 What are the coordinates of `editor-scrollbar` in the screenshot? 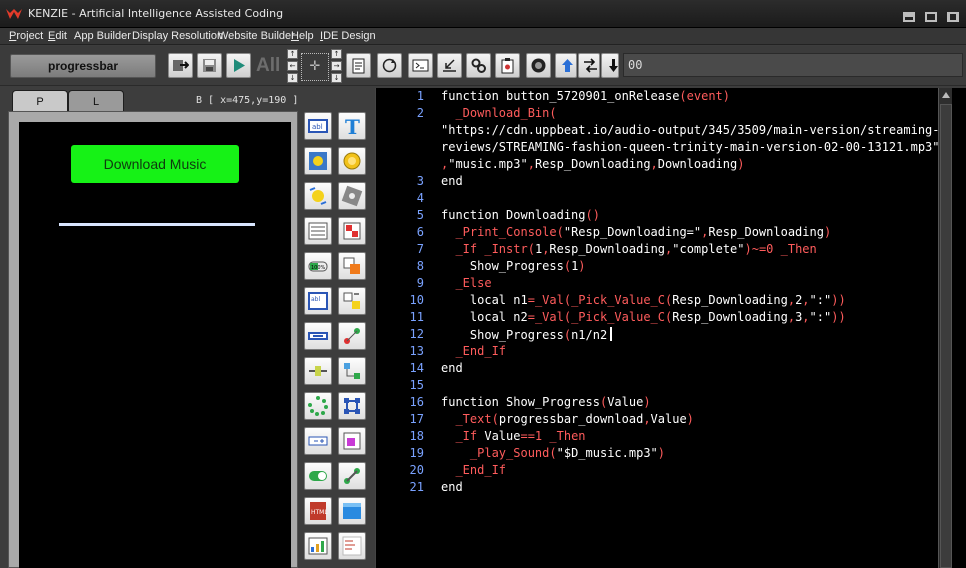 It's located at (945, 328).